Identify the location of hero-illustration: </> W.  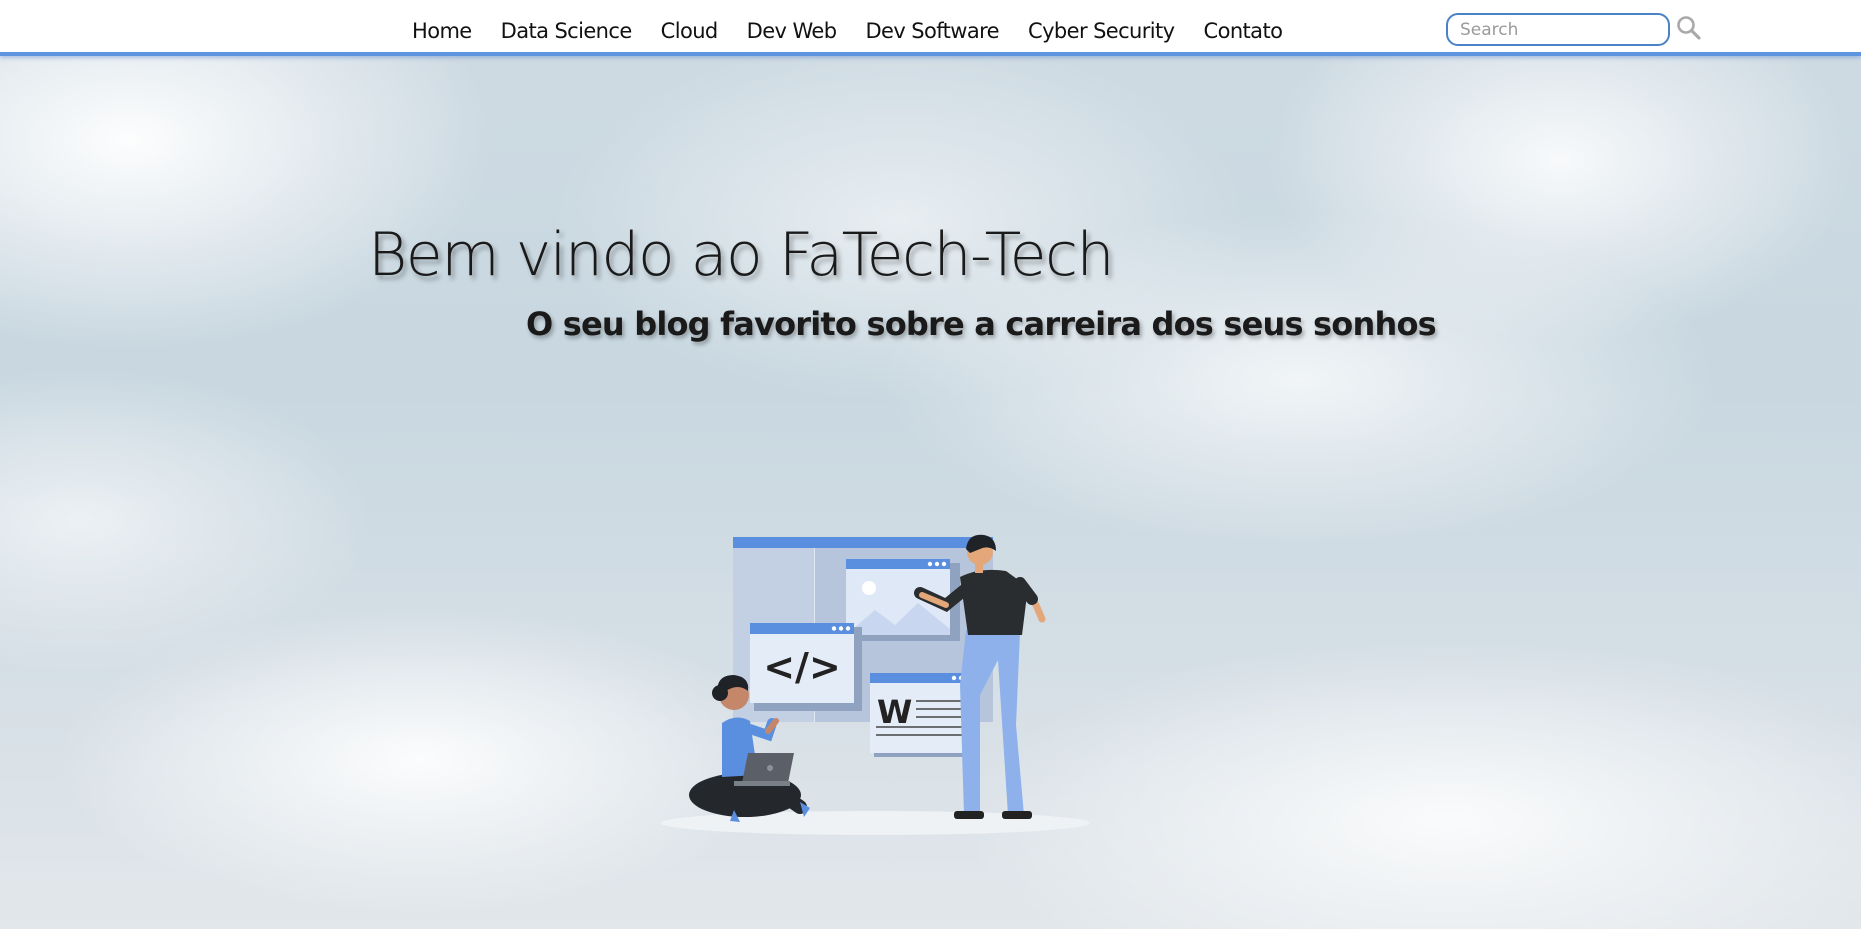
(875, 685).